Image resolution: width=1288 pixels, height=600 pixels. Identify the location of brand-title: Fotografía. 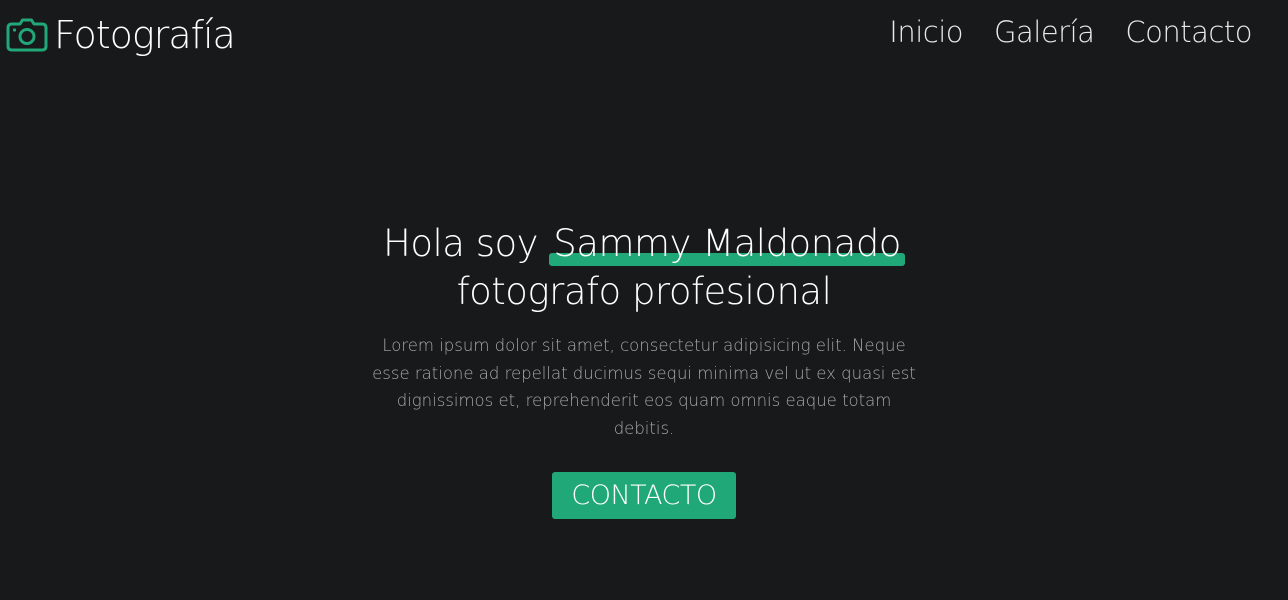
(145, 35).